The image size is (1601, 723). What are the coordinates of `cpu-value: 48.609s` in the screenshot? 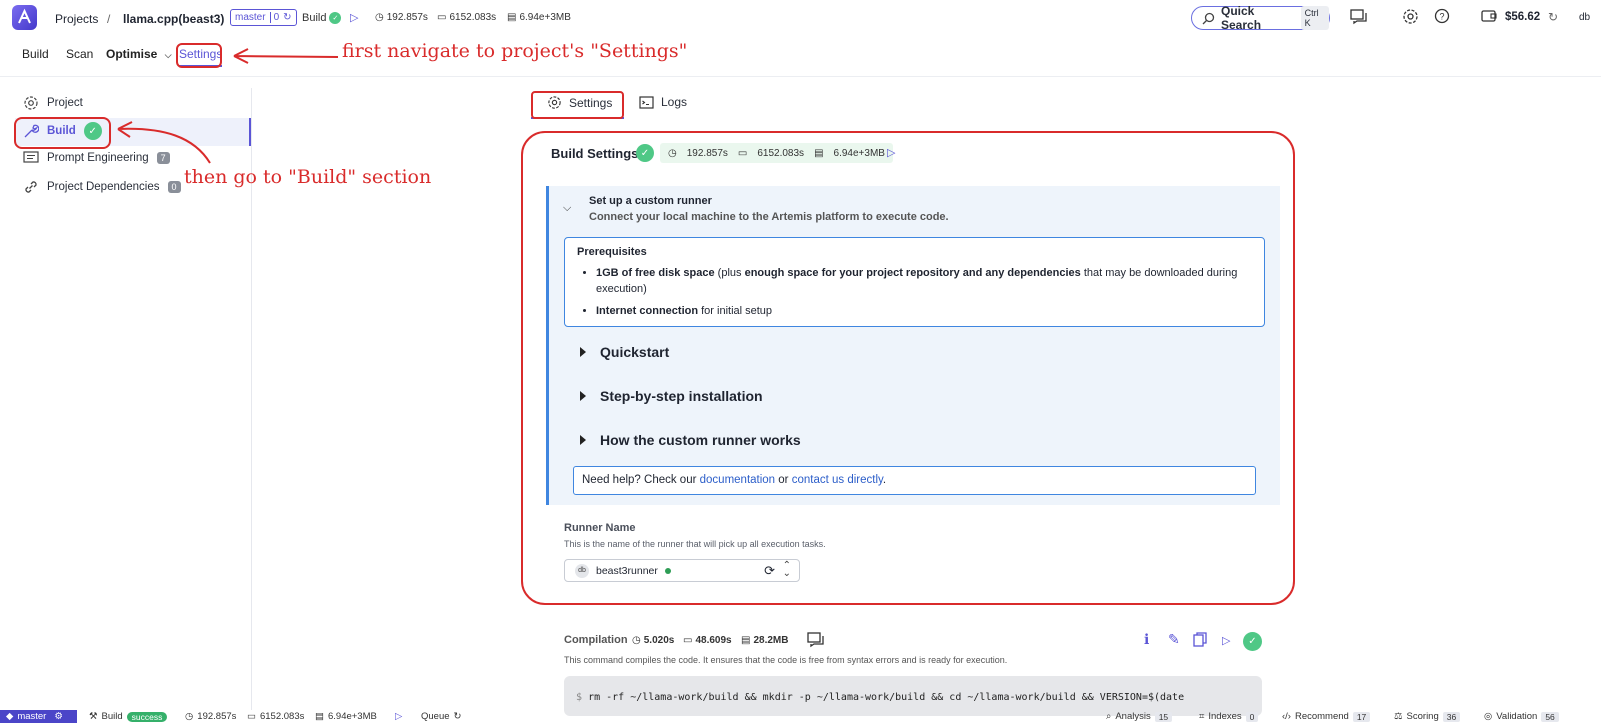 It's located at (713, 640).